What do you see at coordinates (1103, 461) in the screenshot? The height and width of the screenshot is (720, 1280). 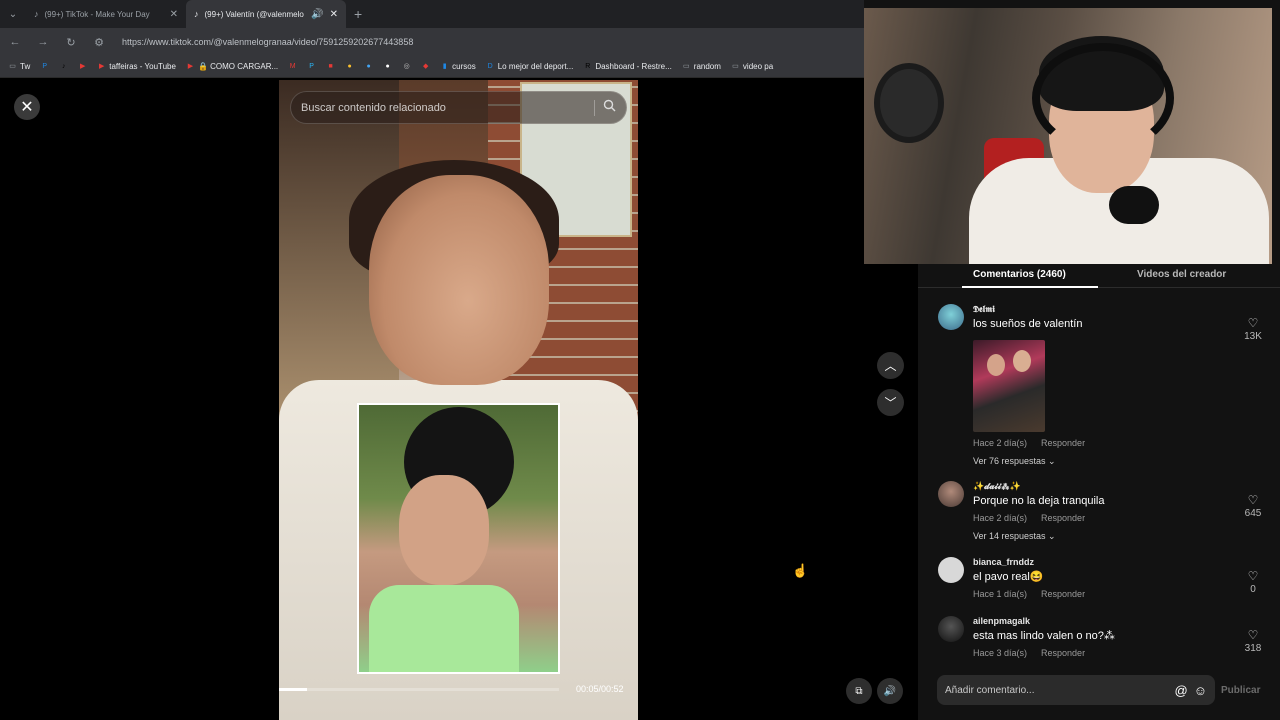 I see `view-replies-button: Ver 76 respuestas ⌄` at bounding box center [1103, 461].